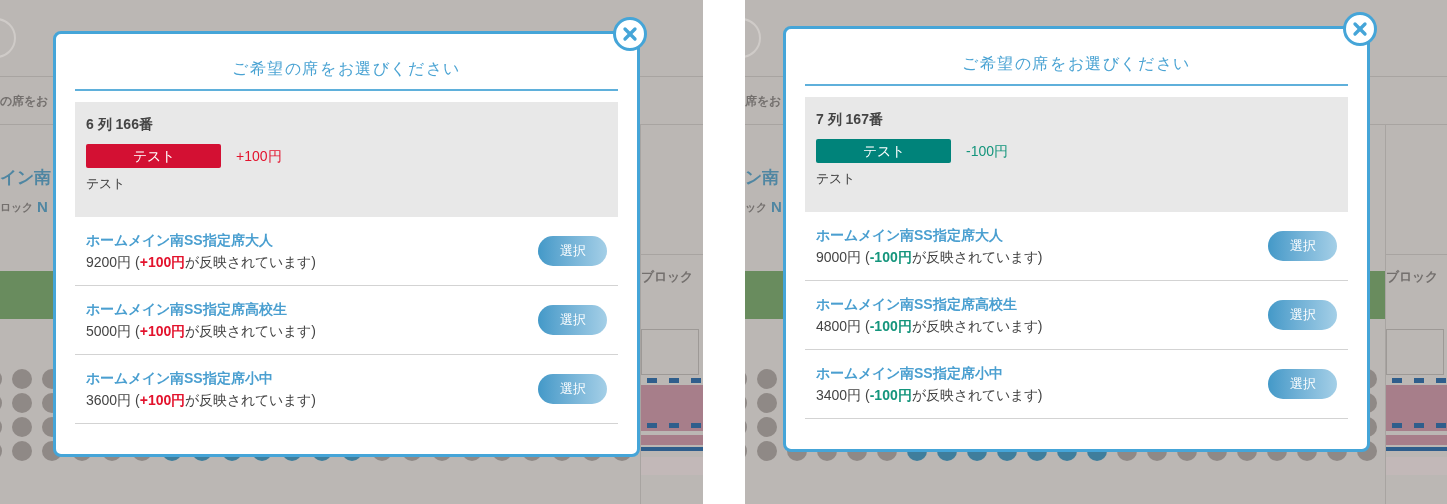  Describe the element at coordinates (756, 207) in the screenshot. I see `block-label: ック` at that location.